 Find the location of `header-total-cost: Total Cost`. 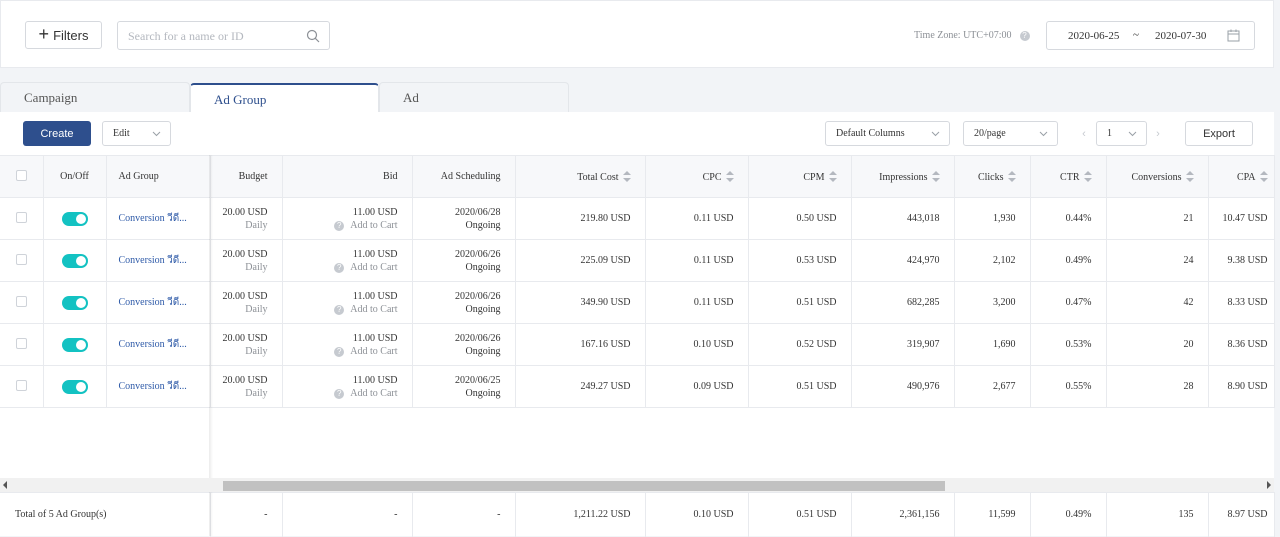

header-total-cost: Total Cost is located at coordinates (580, 176).